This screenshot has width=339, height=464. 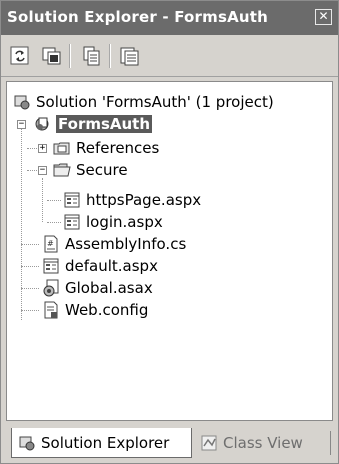 I want to click on tab-label: Class View, so click(x=263, y=443).